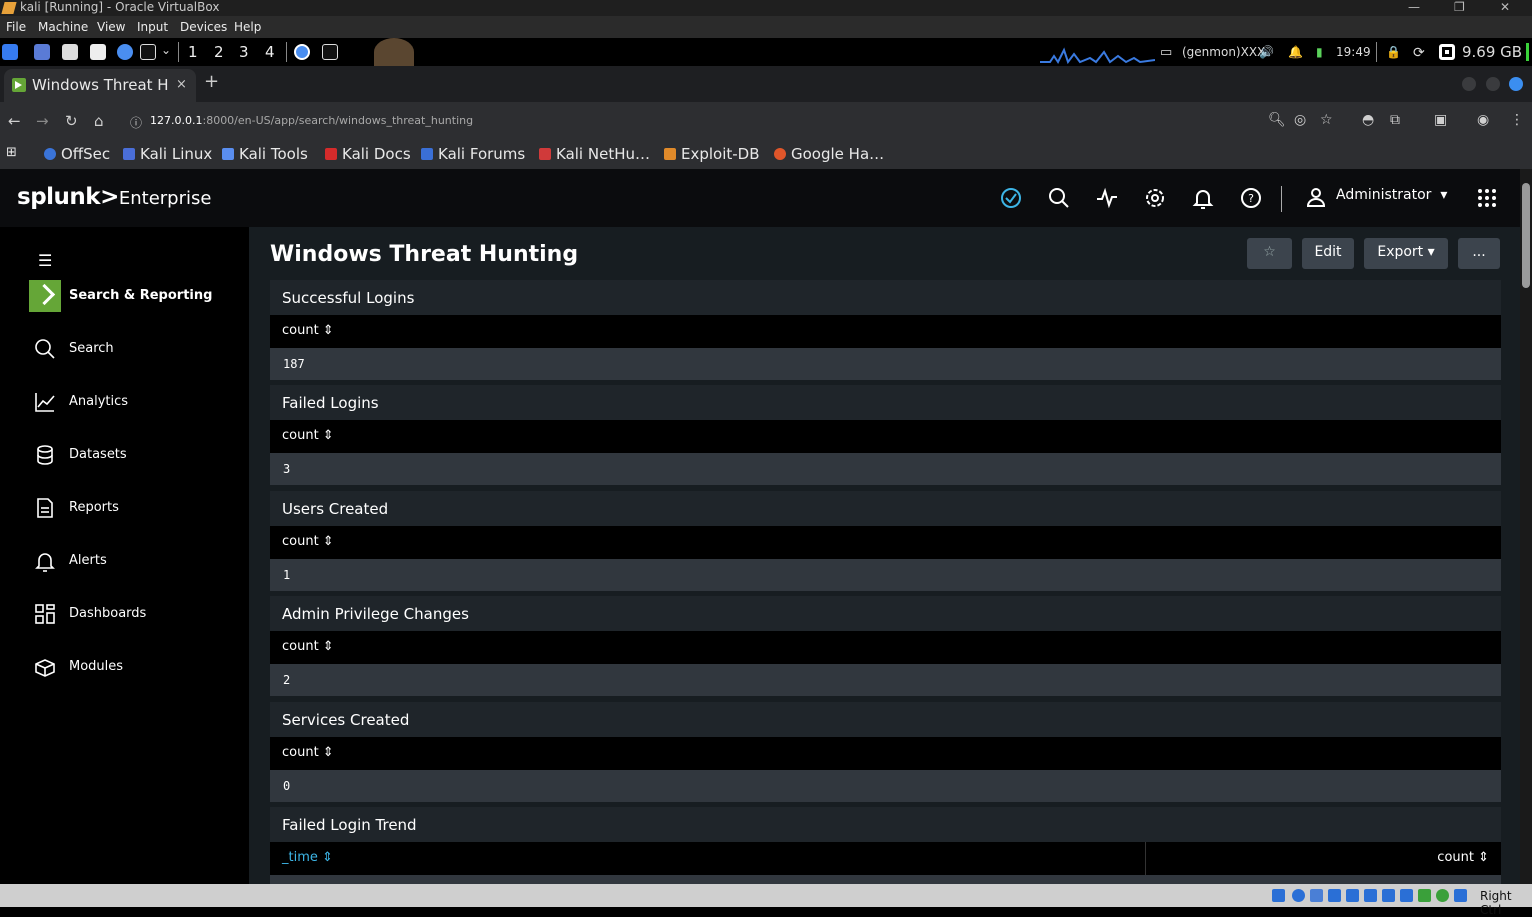 This screenshot has height=917, width=1532. I want to click on kali-menu-icon, so click(10, 52).